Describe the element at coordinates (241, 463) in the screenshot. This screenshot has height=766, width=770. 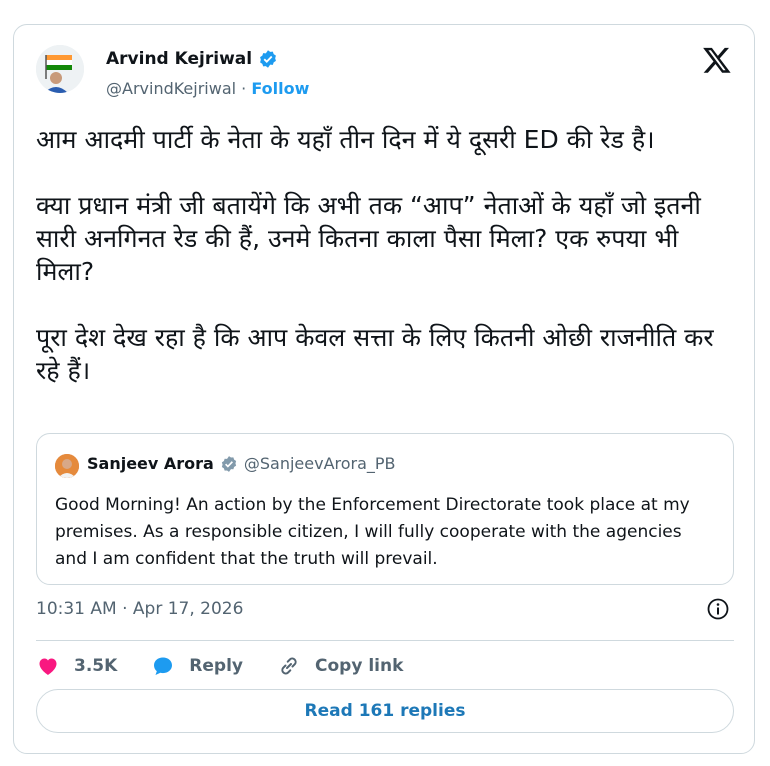
I see `quote-header: Sanjeev Arora @SanjeevArora_PB` at that location.